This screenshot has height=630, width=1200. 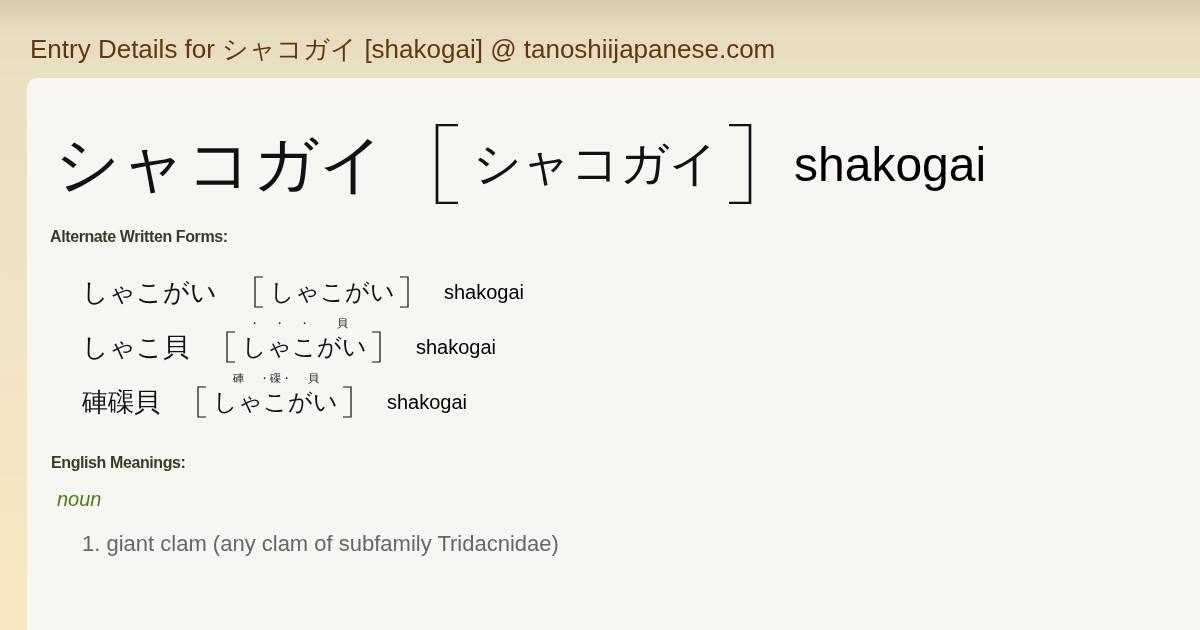 What do you see at coordinates (320, 544) in the screenshot?
I see `meaning-text: 1. giant clam (any clam of subfamily Tridacnidae)` at bounding box center [320, 544].